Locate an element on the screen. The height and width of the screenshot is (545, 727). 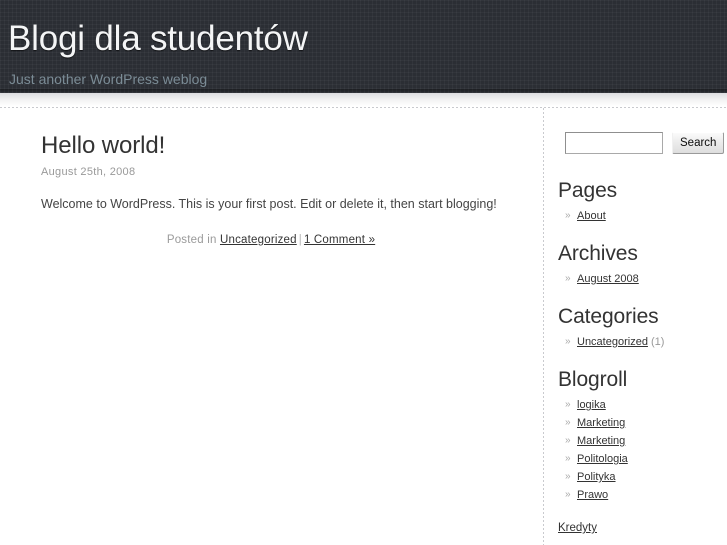
widget-pages: Pages » About is located at coordinates (642, 202).